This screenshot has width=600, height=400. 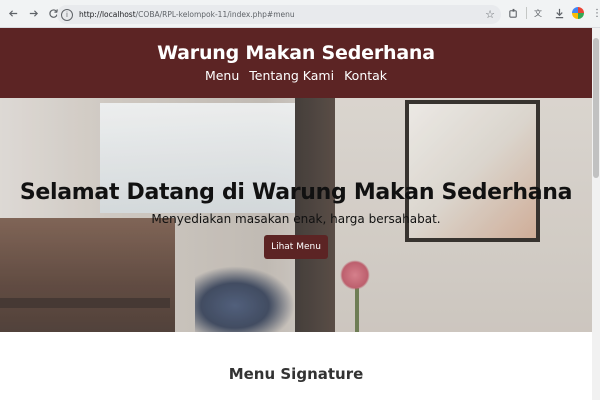 I want to click on nav-link-menu: Menu, so click(x=222, y=75).